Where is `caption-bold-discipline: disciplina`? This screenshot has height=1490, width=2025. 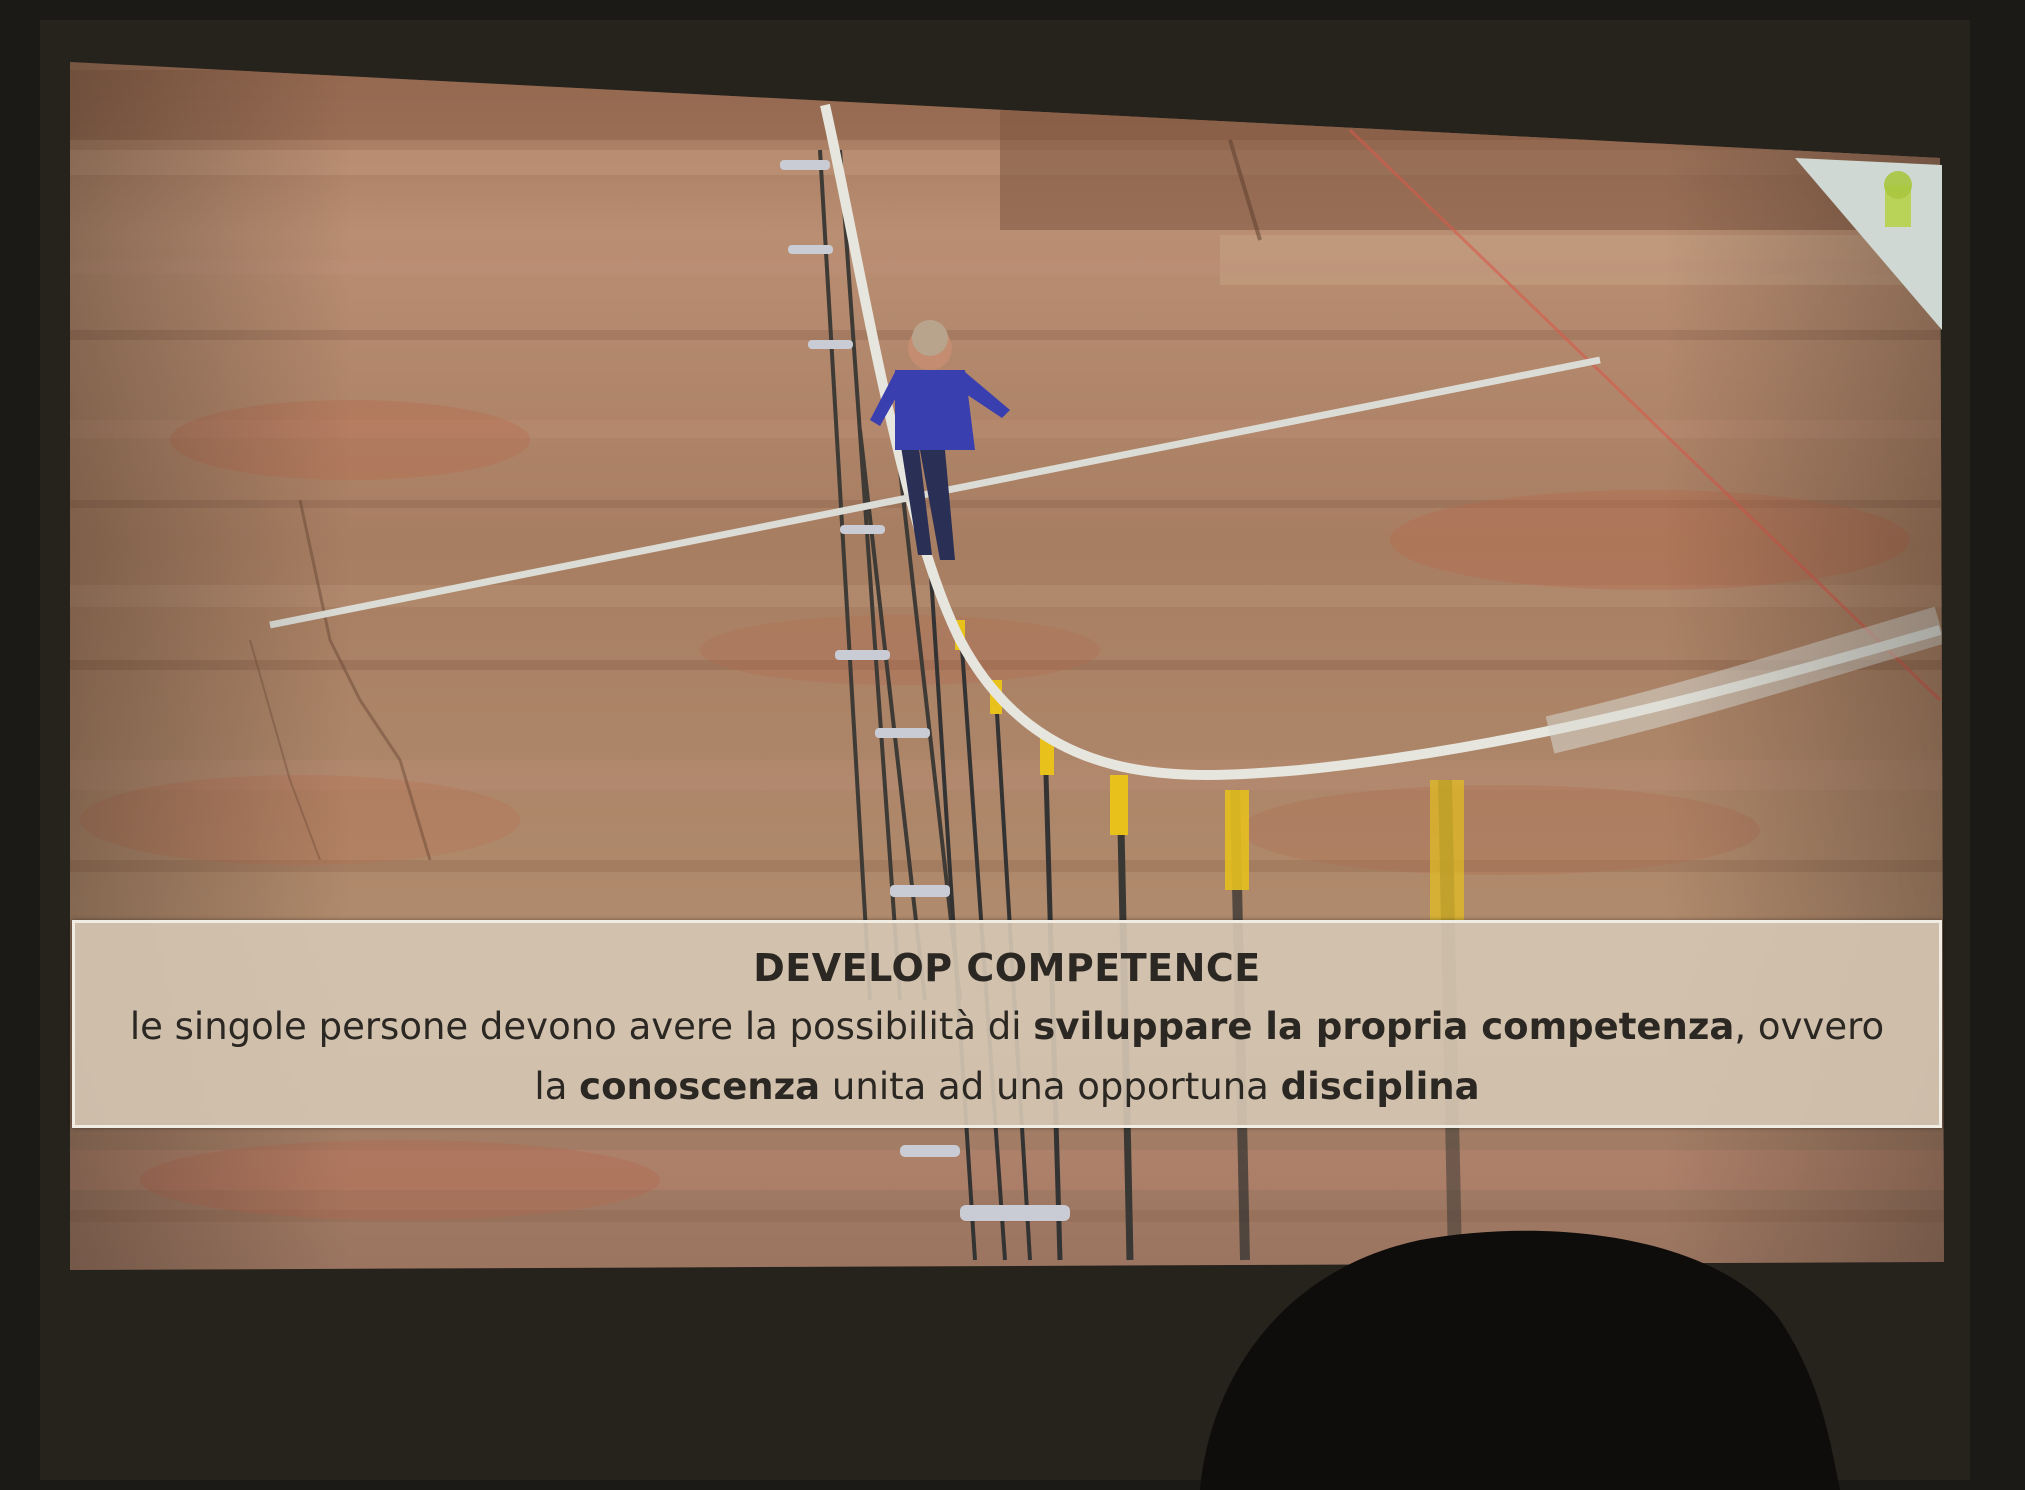
caption-bold-discipline: disciplina is located at coordinates (1380, 1086).